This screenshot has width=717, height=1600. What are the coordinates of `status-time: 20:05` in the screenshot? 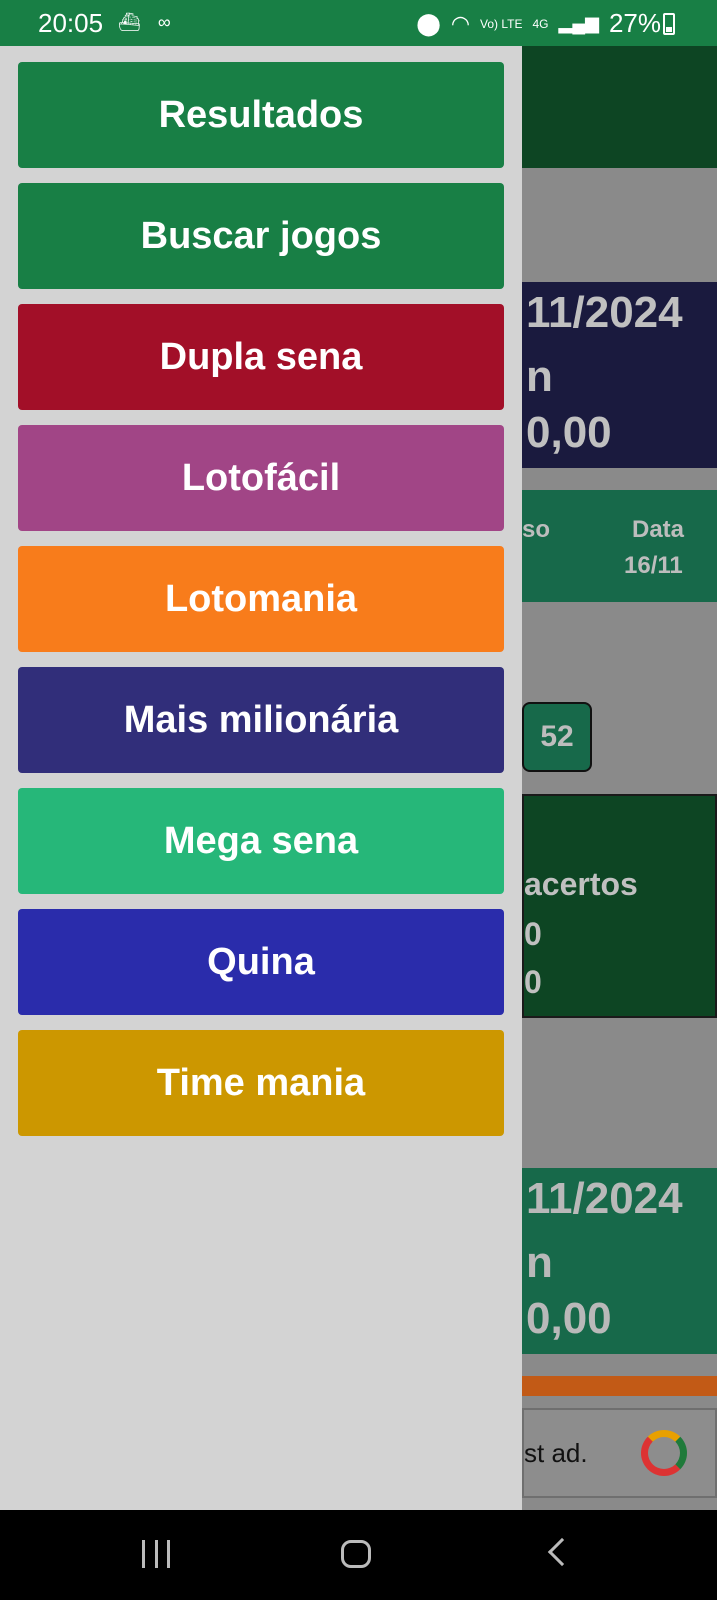 It's located at (71, 23).